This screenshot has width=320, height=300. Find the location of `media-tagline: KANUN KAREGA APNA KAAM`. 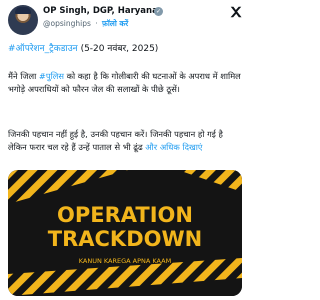

media-tagline: KANUN KAREGA APNA KAAM is located at coordinates (125, 261).